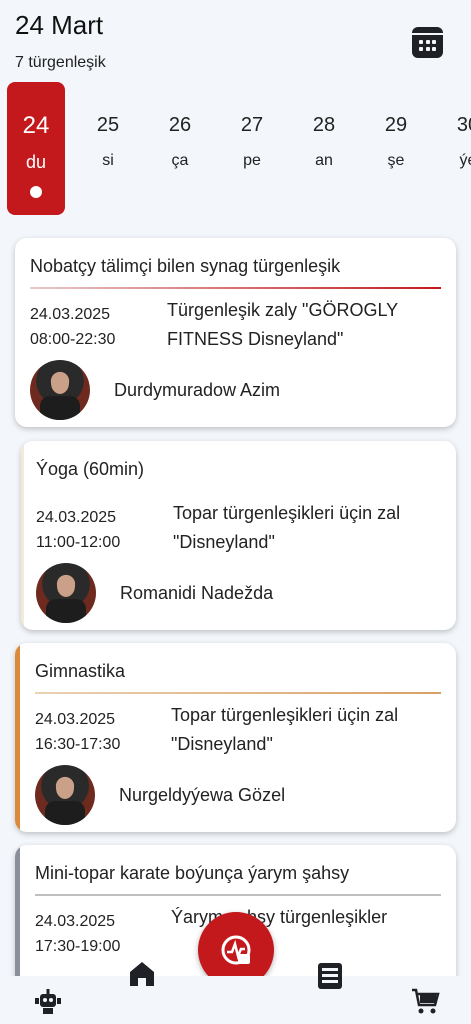  Describe the element at coordinates (59, 25) in the screenshot. I see `page-title: 24 Mart` at that location.